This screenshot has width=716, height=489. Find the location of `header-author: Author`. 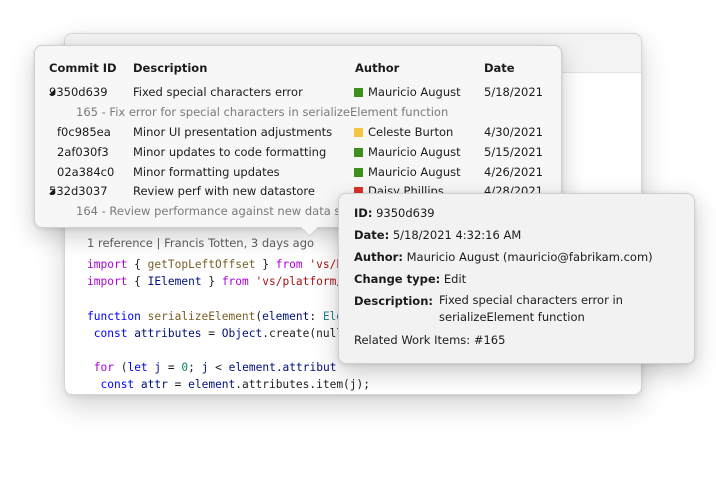

header-author: Author is located at coordinates (377, 68).